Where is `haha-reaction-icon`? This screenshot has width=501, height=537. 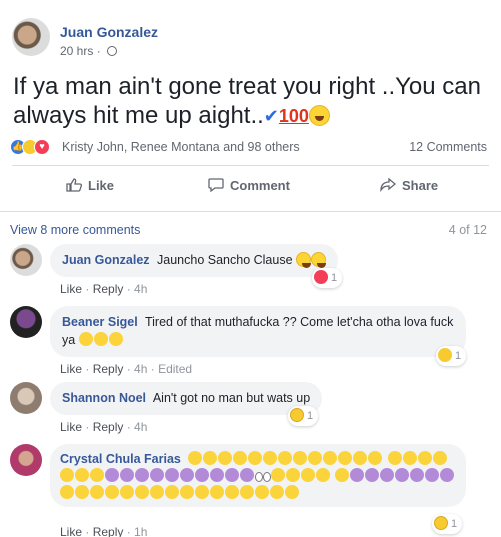
haha-reaction-icon is located at coordinates (445, 355).